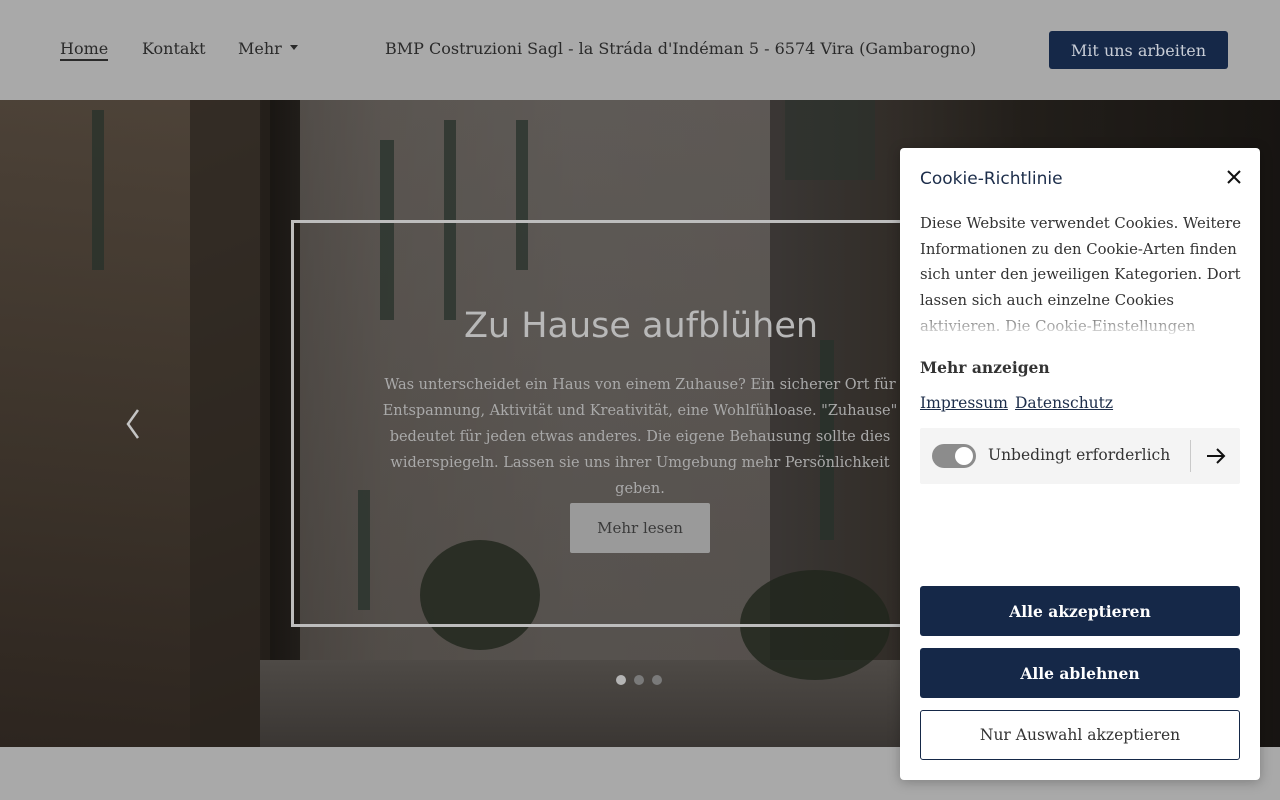 The image size is (1280, 800). What do you see at coordinates (133, 424) in the screenshot?
I see `chevron-left-icon` at bounding box center [133, 424].